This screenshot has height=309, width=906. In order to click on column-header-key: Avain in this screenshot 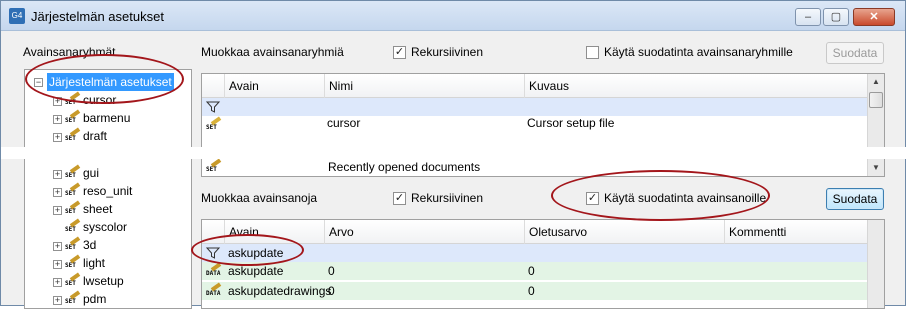, I will do `click(274, 86)`.